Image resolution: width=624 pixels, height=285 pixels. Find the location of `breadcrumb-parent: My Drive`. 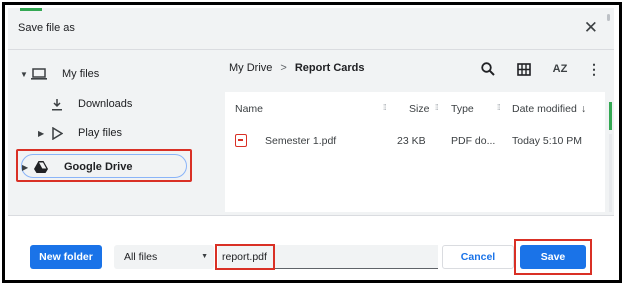

breadcrumb-parent: My Drive is located at coordinates (250, 68).